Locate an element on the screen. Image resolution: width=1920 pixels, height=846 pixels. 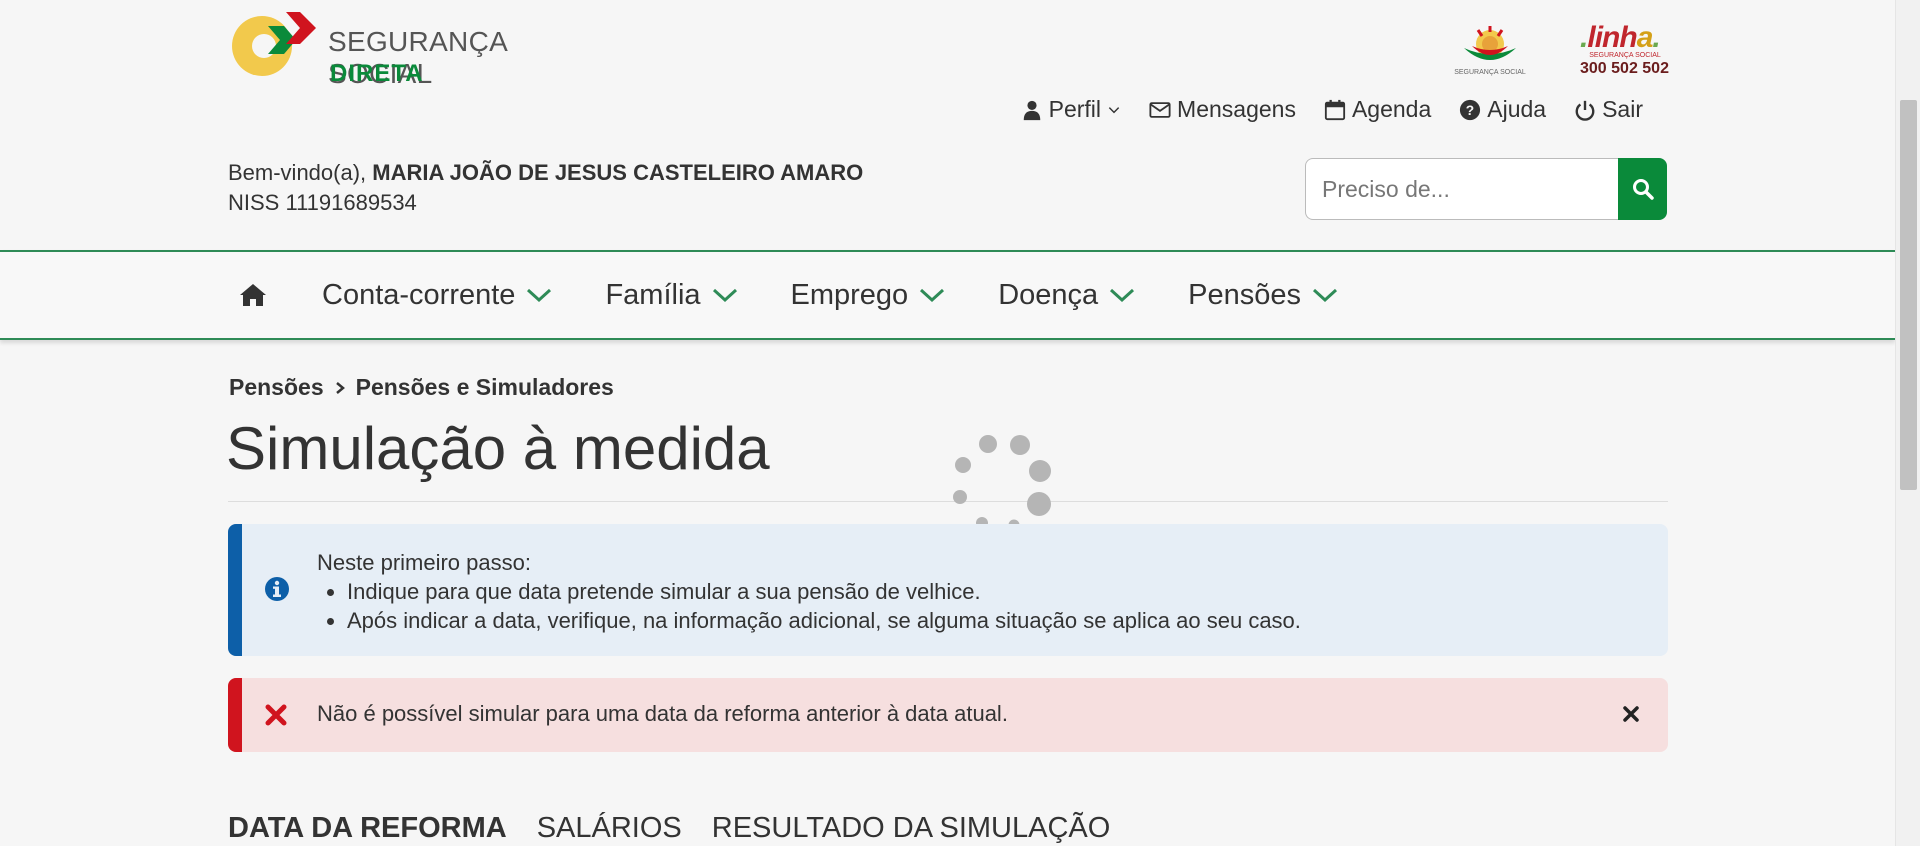
search-icon is located at coordinates (1643, 189).